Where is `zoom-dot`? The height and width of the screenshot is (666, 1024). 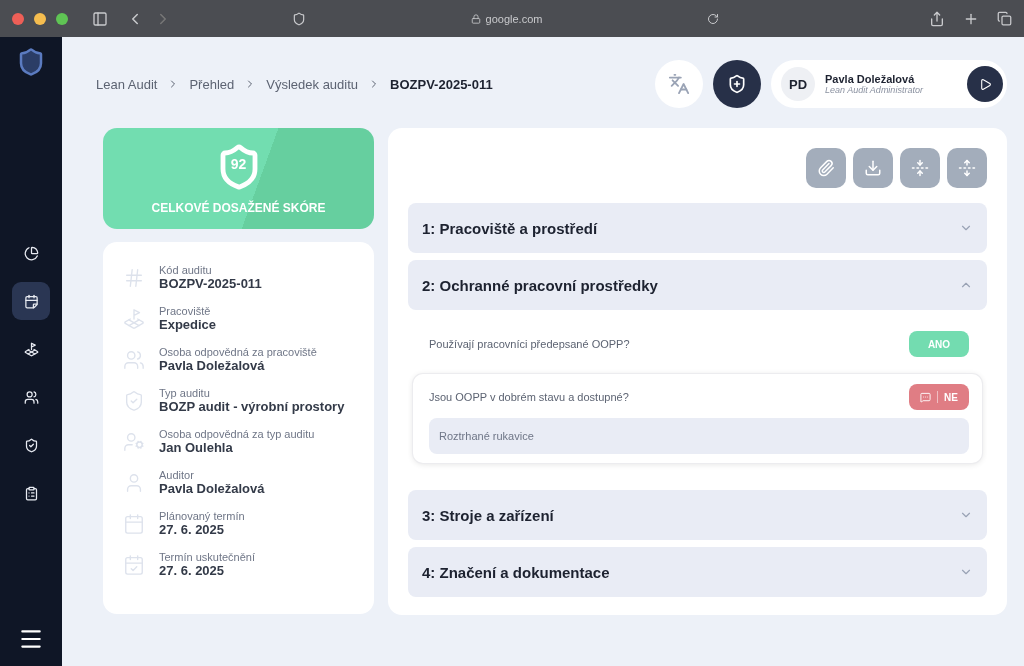 zoom-dot is located at coordinates (62, 18).